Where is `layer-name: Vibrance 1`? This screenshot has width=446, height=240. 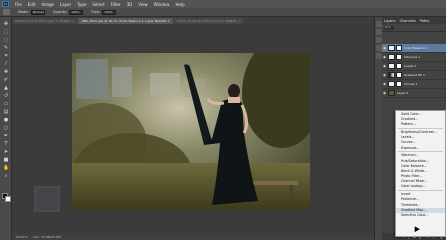
layer-name: Vibrance 1 is located at coordinates (412, 57).